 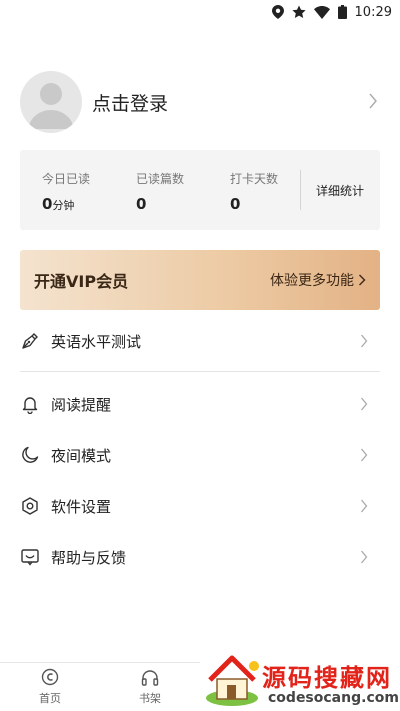 What do you see at coordinates (81, 506) in the screenshot?
I see `menu-label: 软件设置` at bounding box center [81, 506].